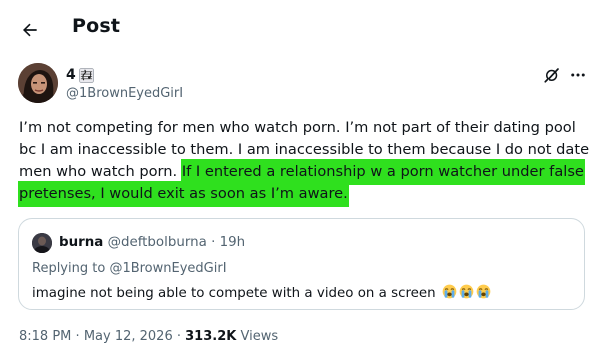 This screenshot has height=355, width=605. I want to click on author-handle: @1BrownEyedGirI, so click(124, 94).